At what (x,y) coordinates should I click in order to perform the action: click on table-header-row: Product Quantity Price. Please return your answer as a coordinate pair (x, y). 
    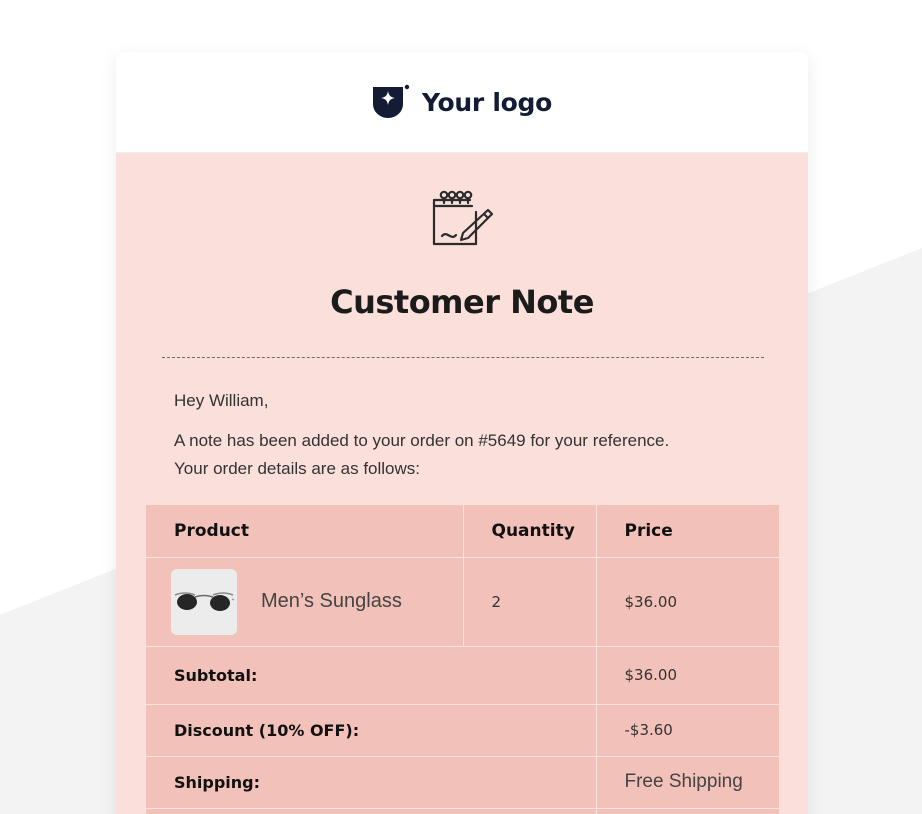
    Looking at the image, I should click on (462, 531).